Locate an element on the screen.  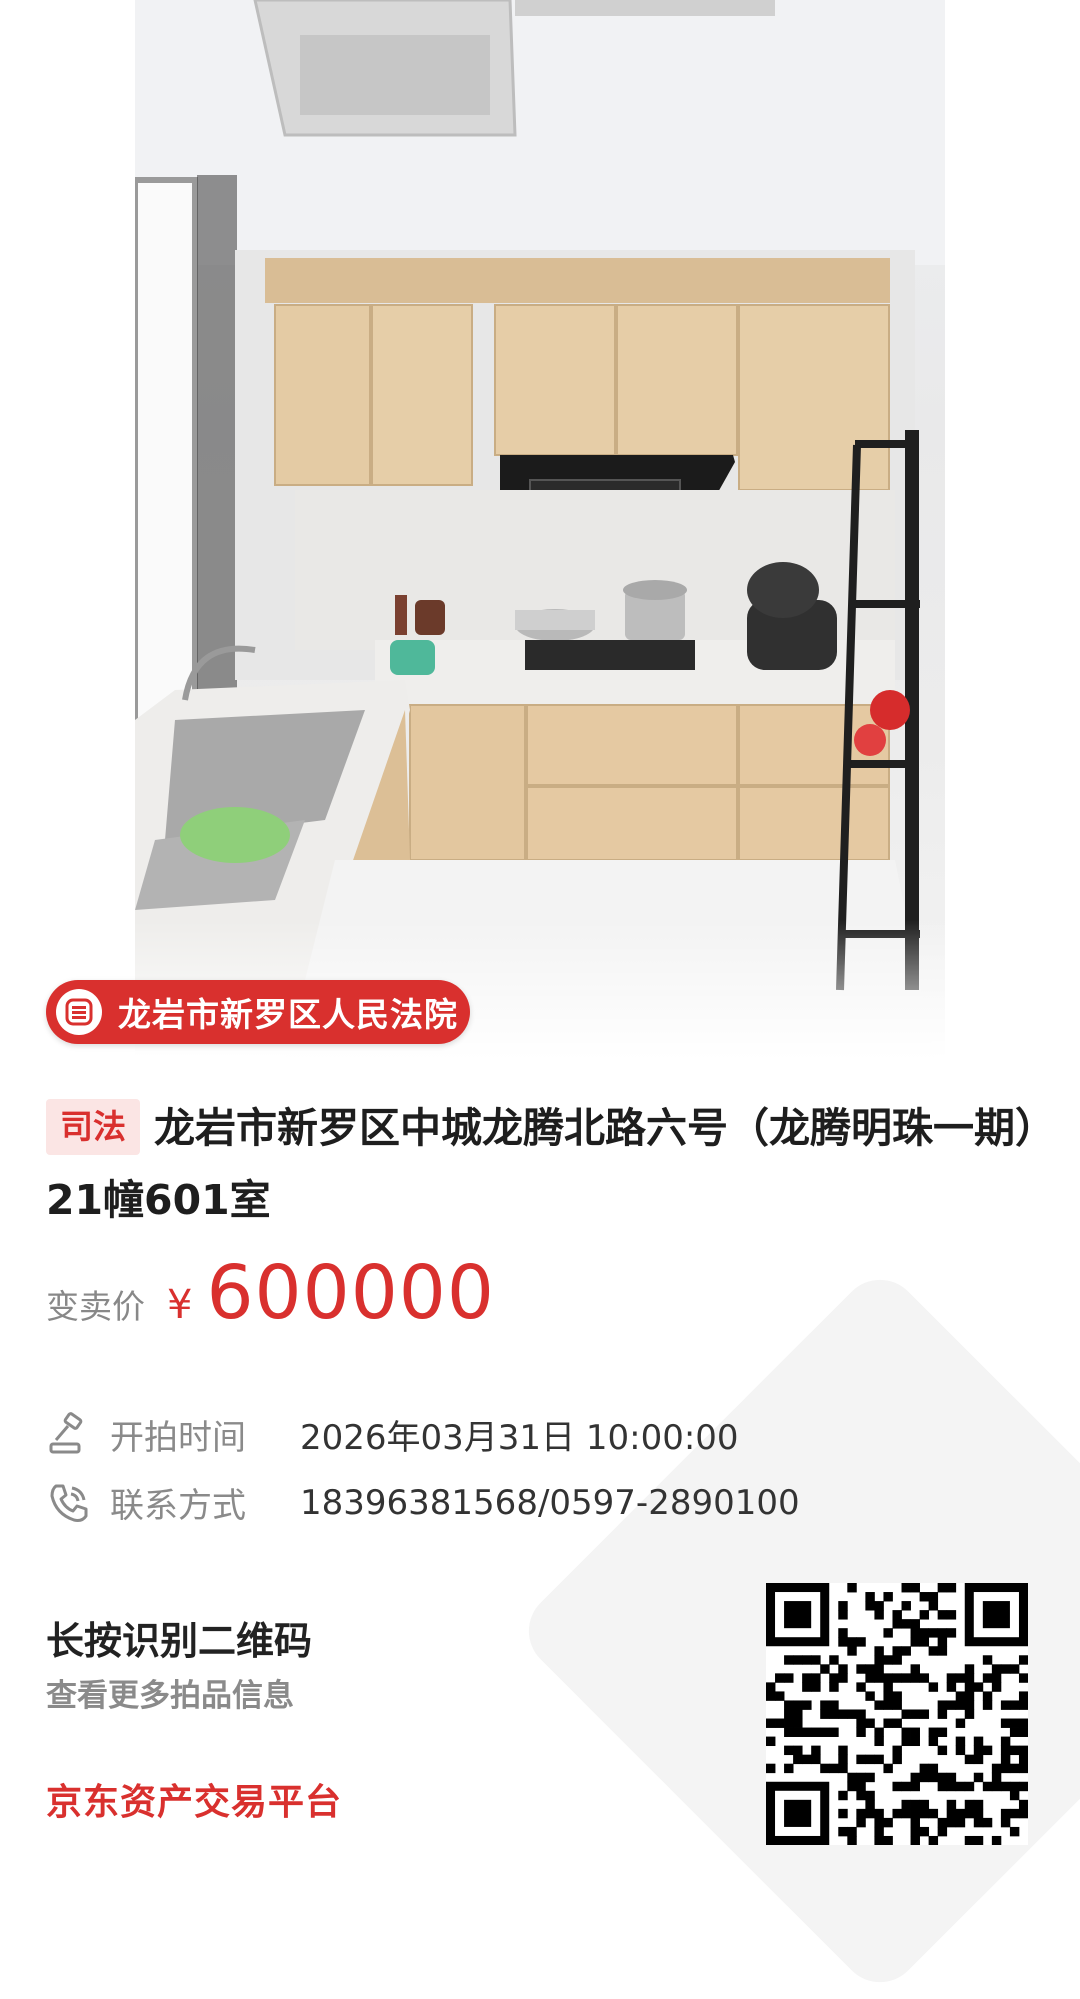
listing-title: 司法 龙岩市新罗区中城龙腾北路六号（龙腾明珠一期）21幢601室 is located at coordinates (541, 1164).